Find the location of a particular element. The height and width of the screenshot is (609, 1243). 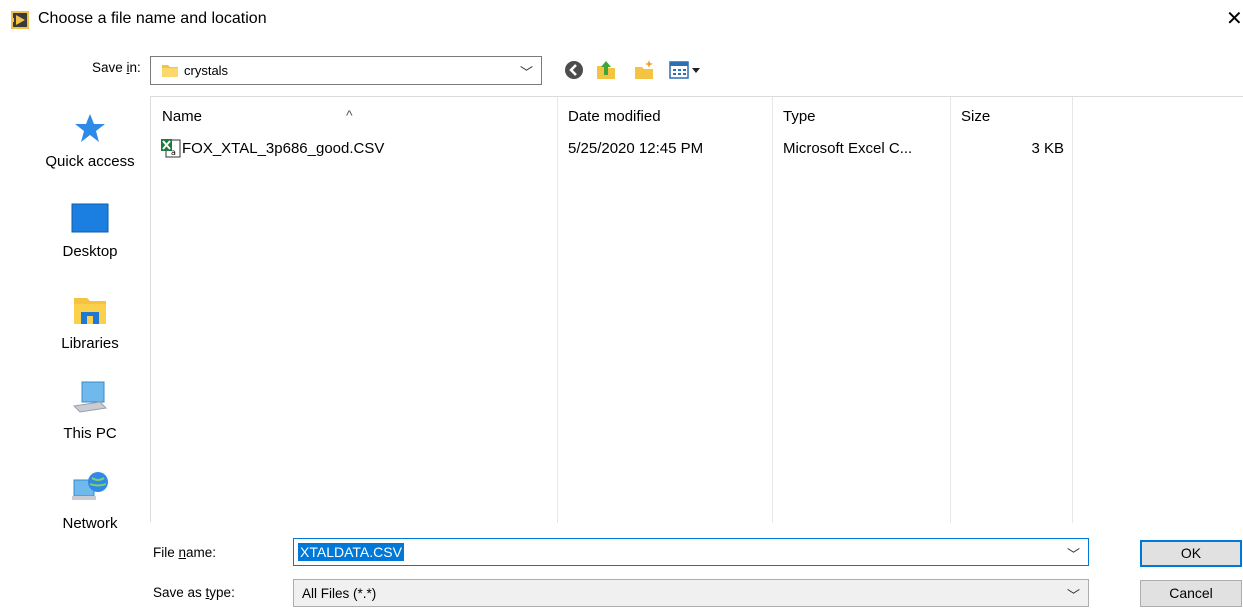

close-icon: ✕ is located at coordinates (1234, 18).